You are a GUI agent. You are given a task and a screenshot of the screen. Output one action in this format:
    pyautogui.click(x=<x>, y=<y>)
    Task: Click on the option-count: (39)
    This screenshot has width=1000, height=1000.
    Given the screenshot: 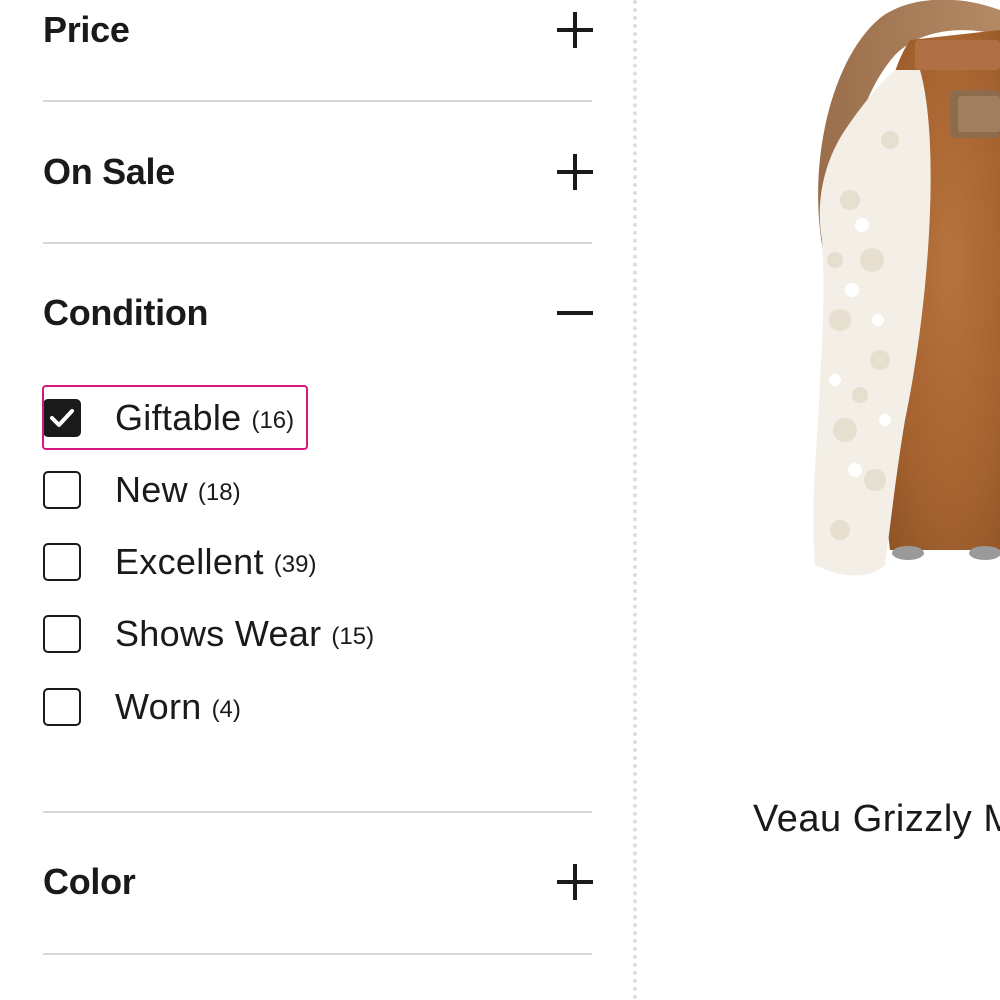 What is the action you would take?
    pyautogui.click(x=295, y=564)
    